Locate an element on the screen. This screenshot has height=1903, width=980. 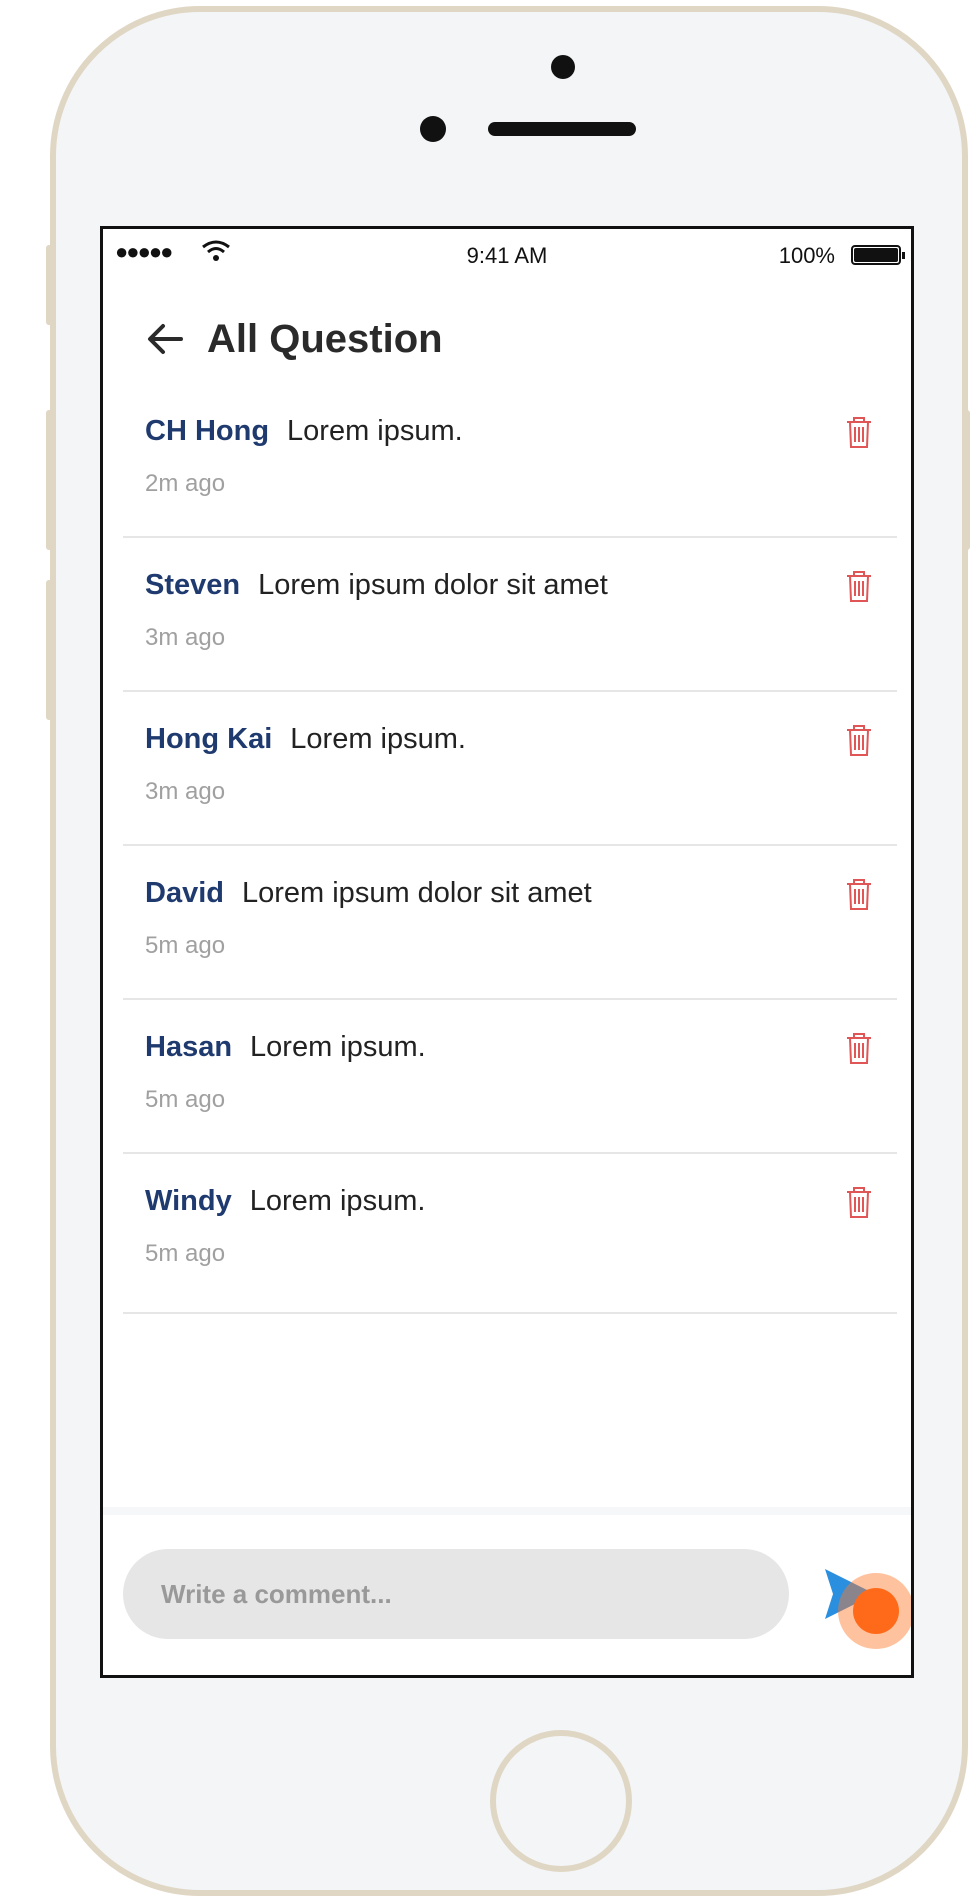
question-author: Hasan is located at coordinates (189, 1047).